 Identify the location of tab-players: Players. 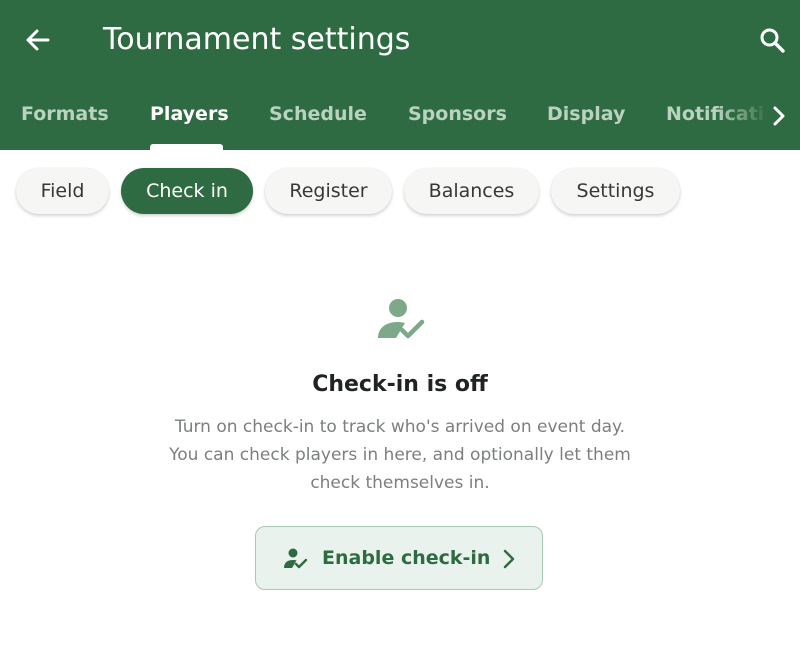
(189, 119).